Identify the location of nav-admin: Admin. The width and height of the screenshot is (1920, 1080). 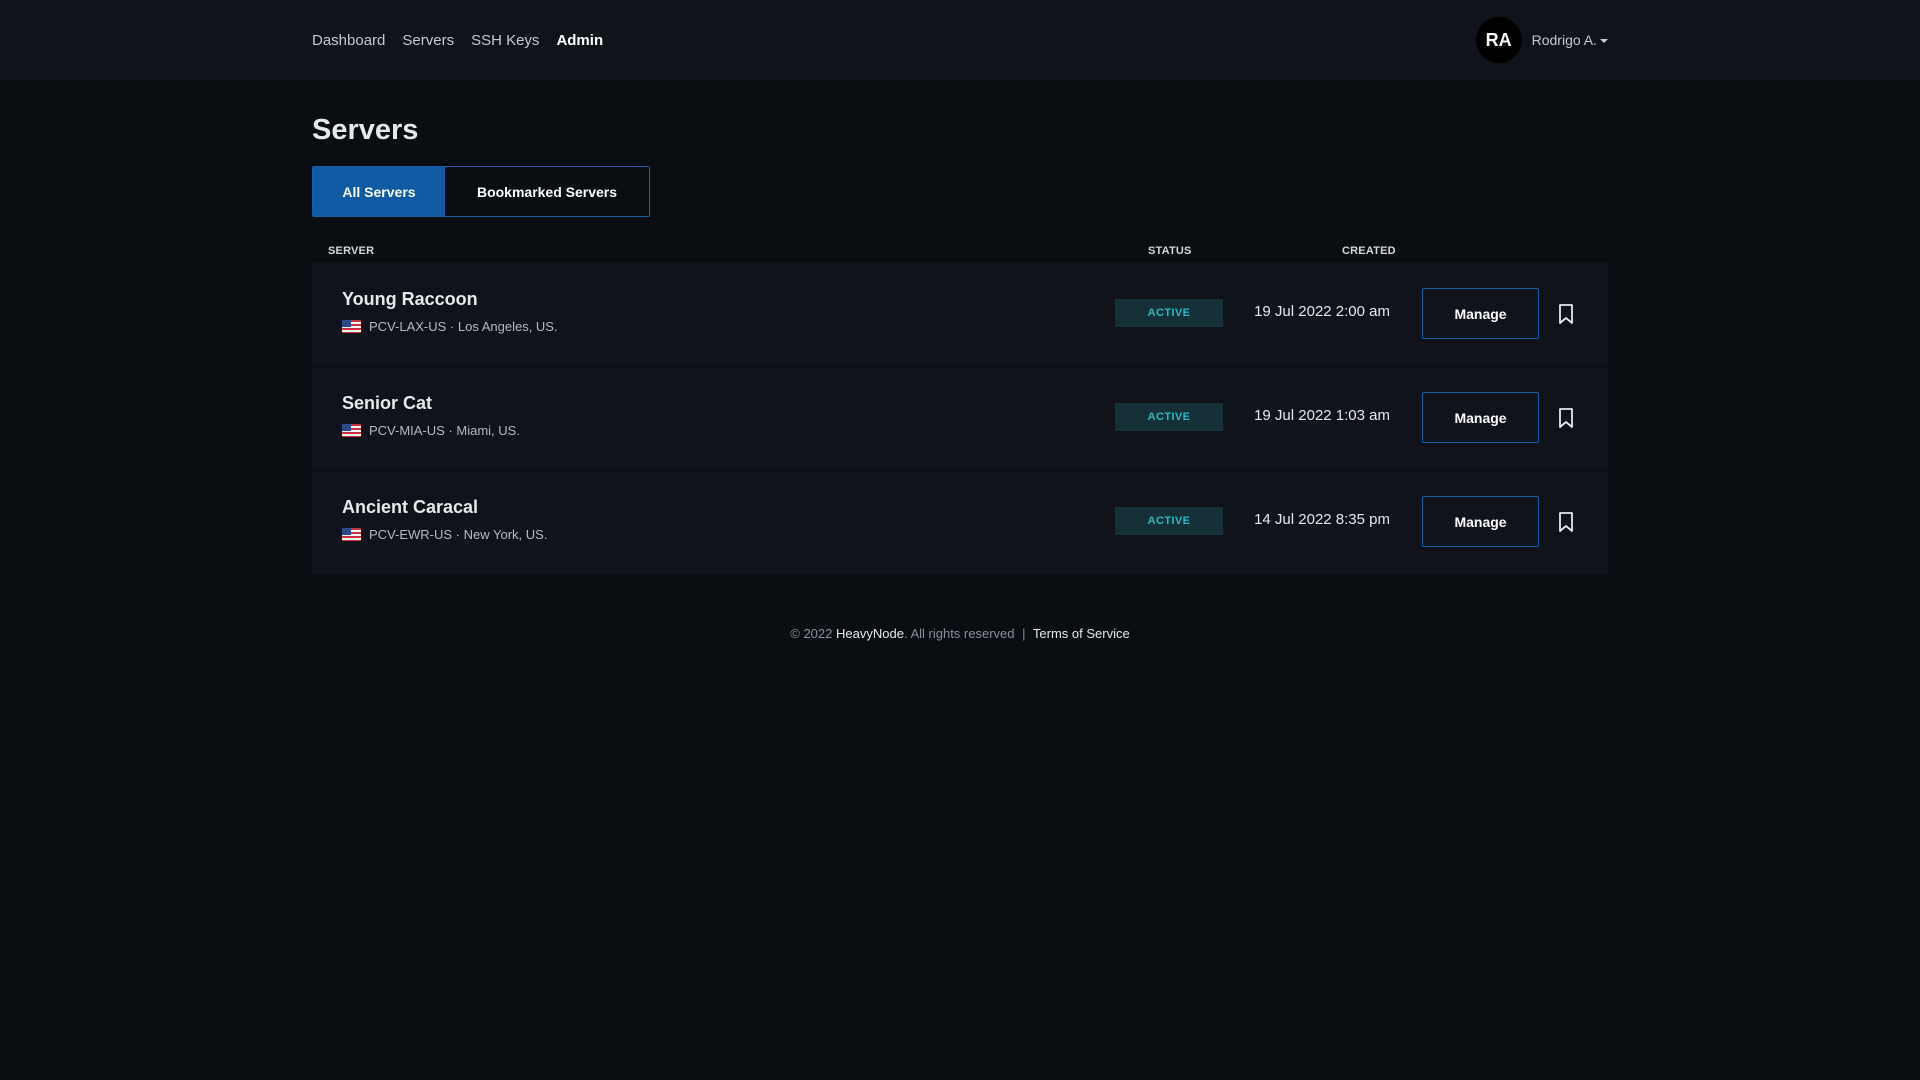
(579, 40).